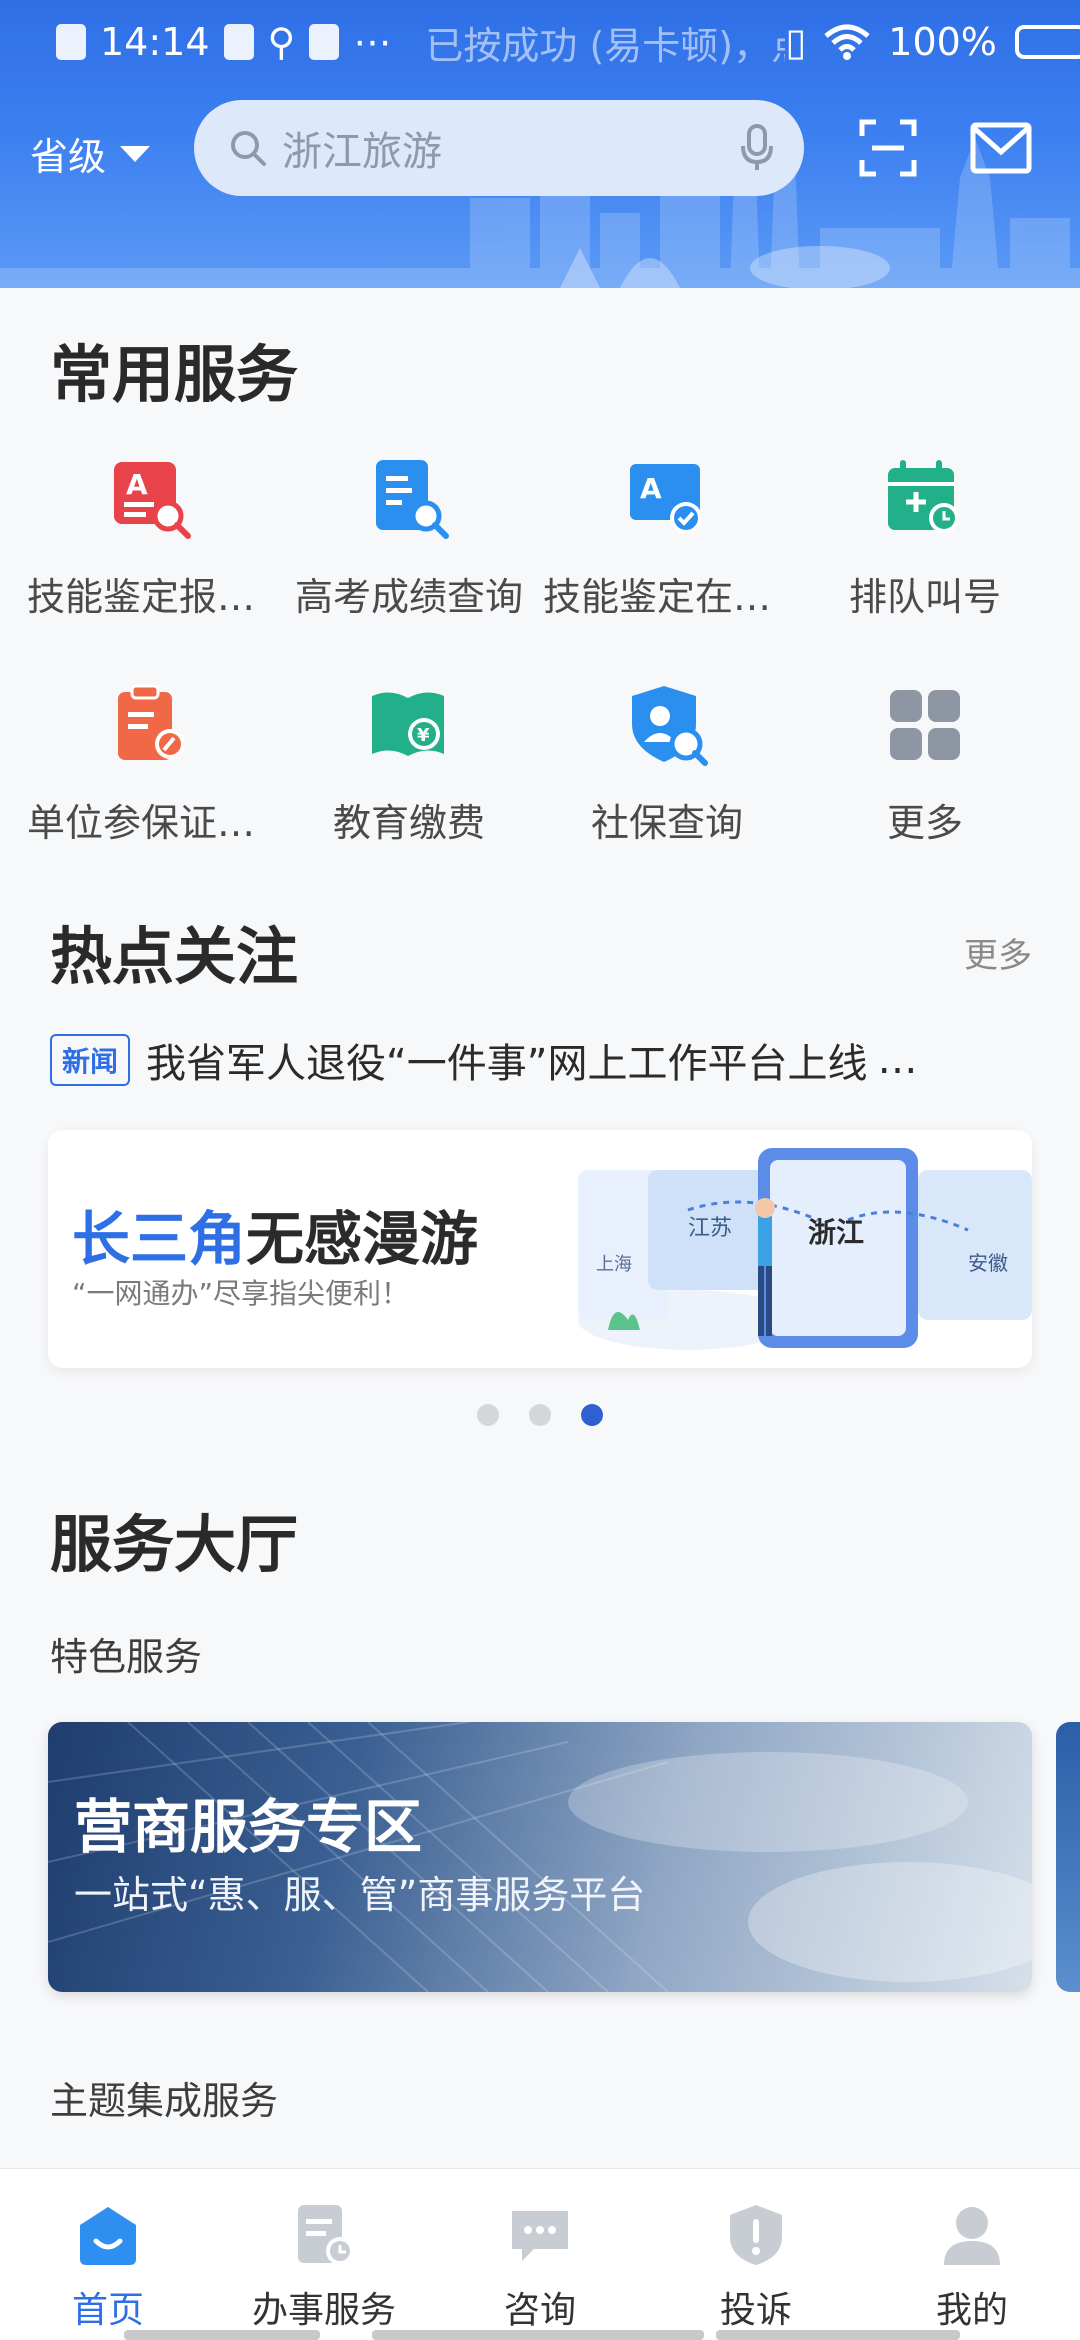  I want to click on skill-exam-search-icon: A, so click(152, 500).